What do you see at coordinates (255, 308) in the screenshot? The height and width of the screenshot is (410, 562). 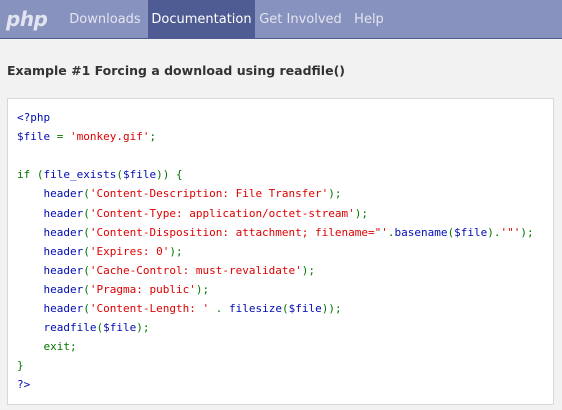 I see `code-token: filesize` at bounding box center [255, 308].